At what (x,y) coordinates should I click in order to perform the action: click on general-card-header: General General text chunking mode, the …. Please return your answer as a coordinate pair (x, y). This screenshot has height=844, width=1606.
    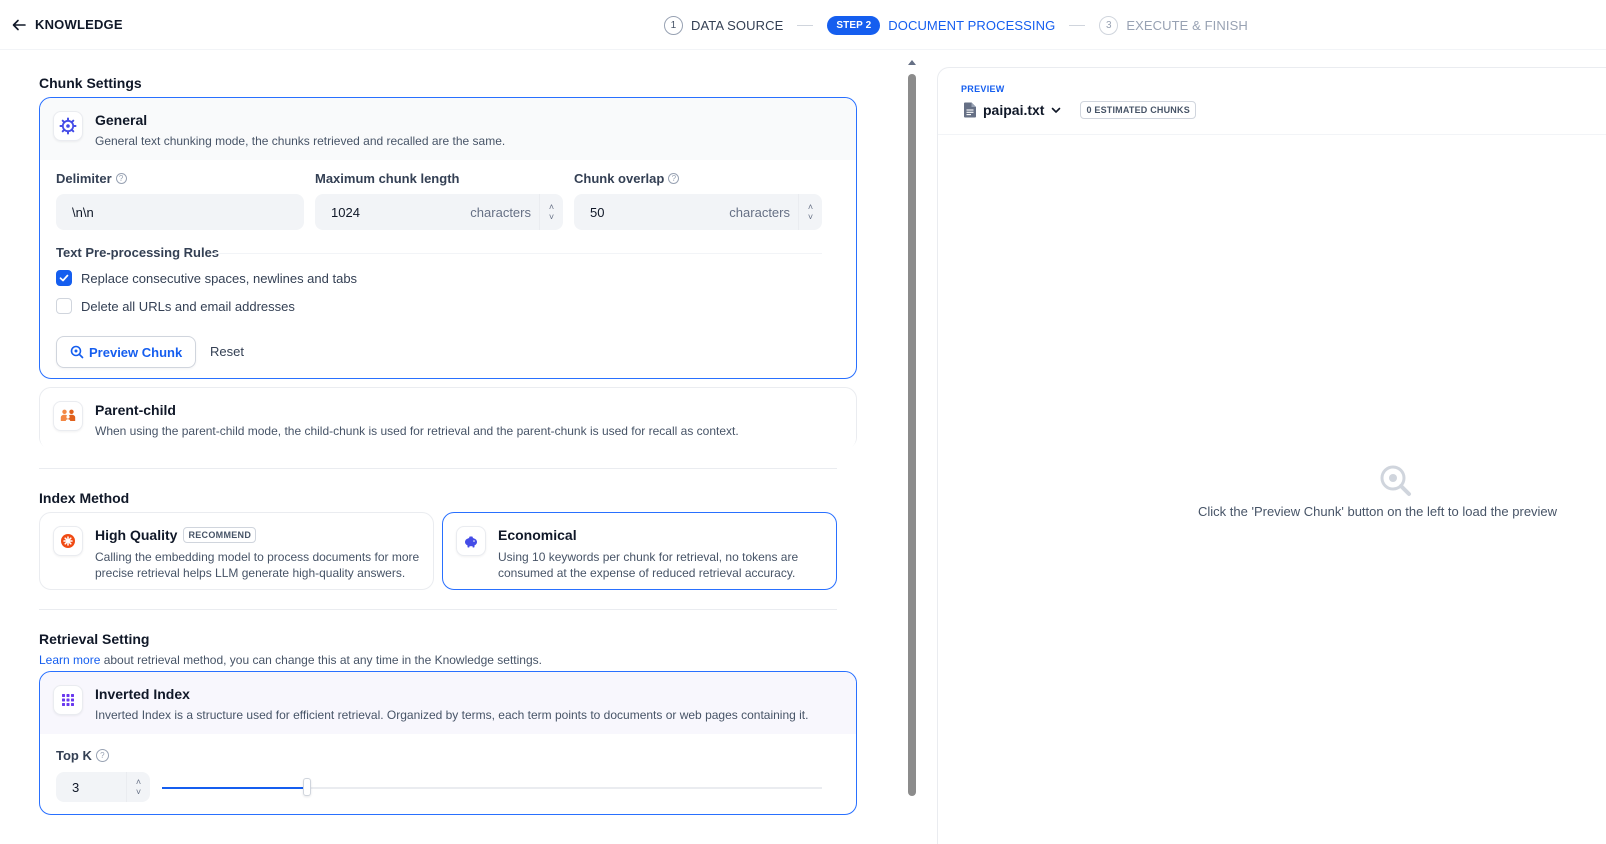
    Looking at the image, I should click on (448, 129).